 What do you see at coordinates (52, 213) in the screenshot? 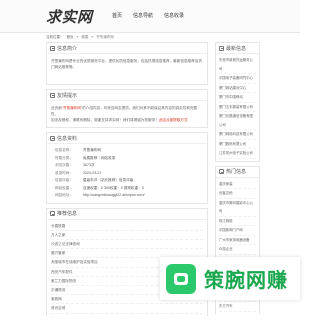
I see `star-icon` at bounding box center [52, 213].